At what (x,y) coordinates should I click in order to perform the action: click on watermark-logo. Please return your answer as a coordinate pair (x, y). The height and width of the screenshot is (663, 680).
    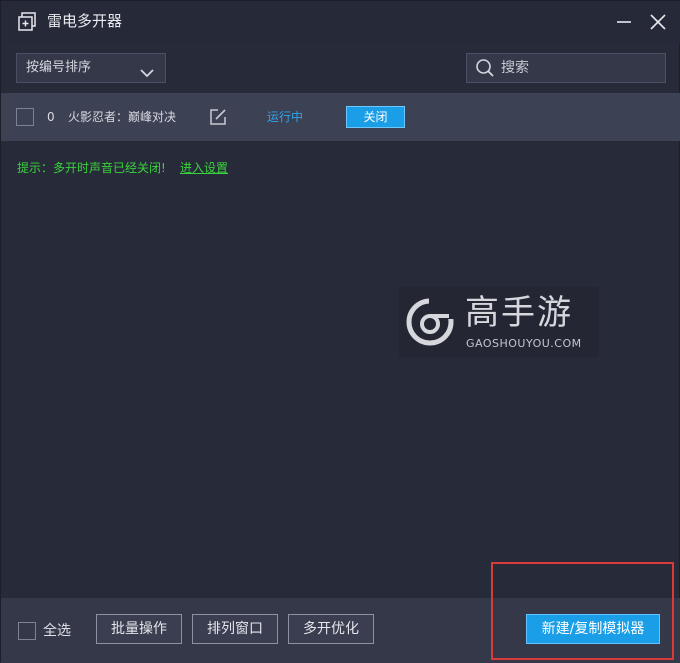
    Looking at the image, I should click on (430, 322).